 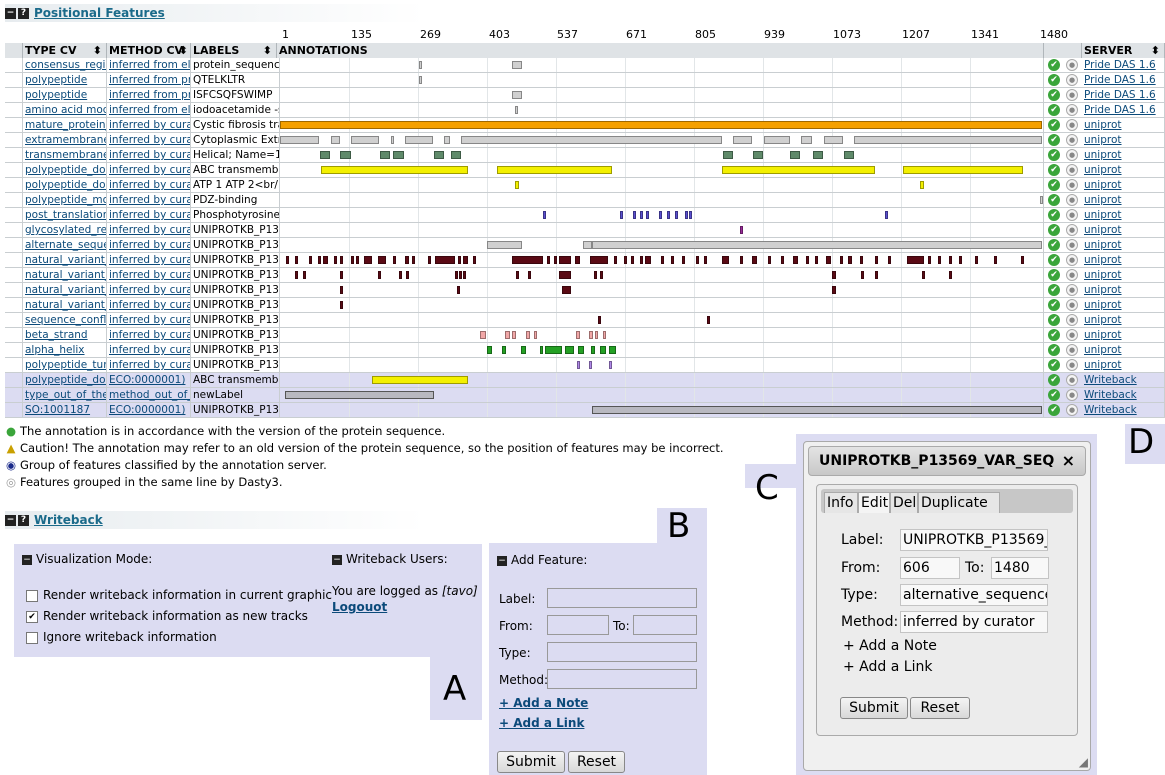 I want to click on add-note-link: + Add a Note, so click(x=543, y=703).